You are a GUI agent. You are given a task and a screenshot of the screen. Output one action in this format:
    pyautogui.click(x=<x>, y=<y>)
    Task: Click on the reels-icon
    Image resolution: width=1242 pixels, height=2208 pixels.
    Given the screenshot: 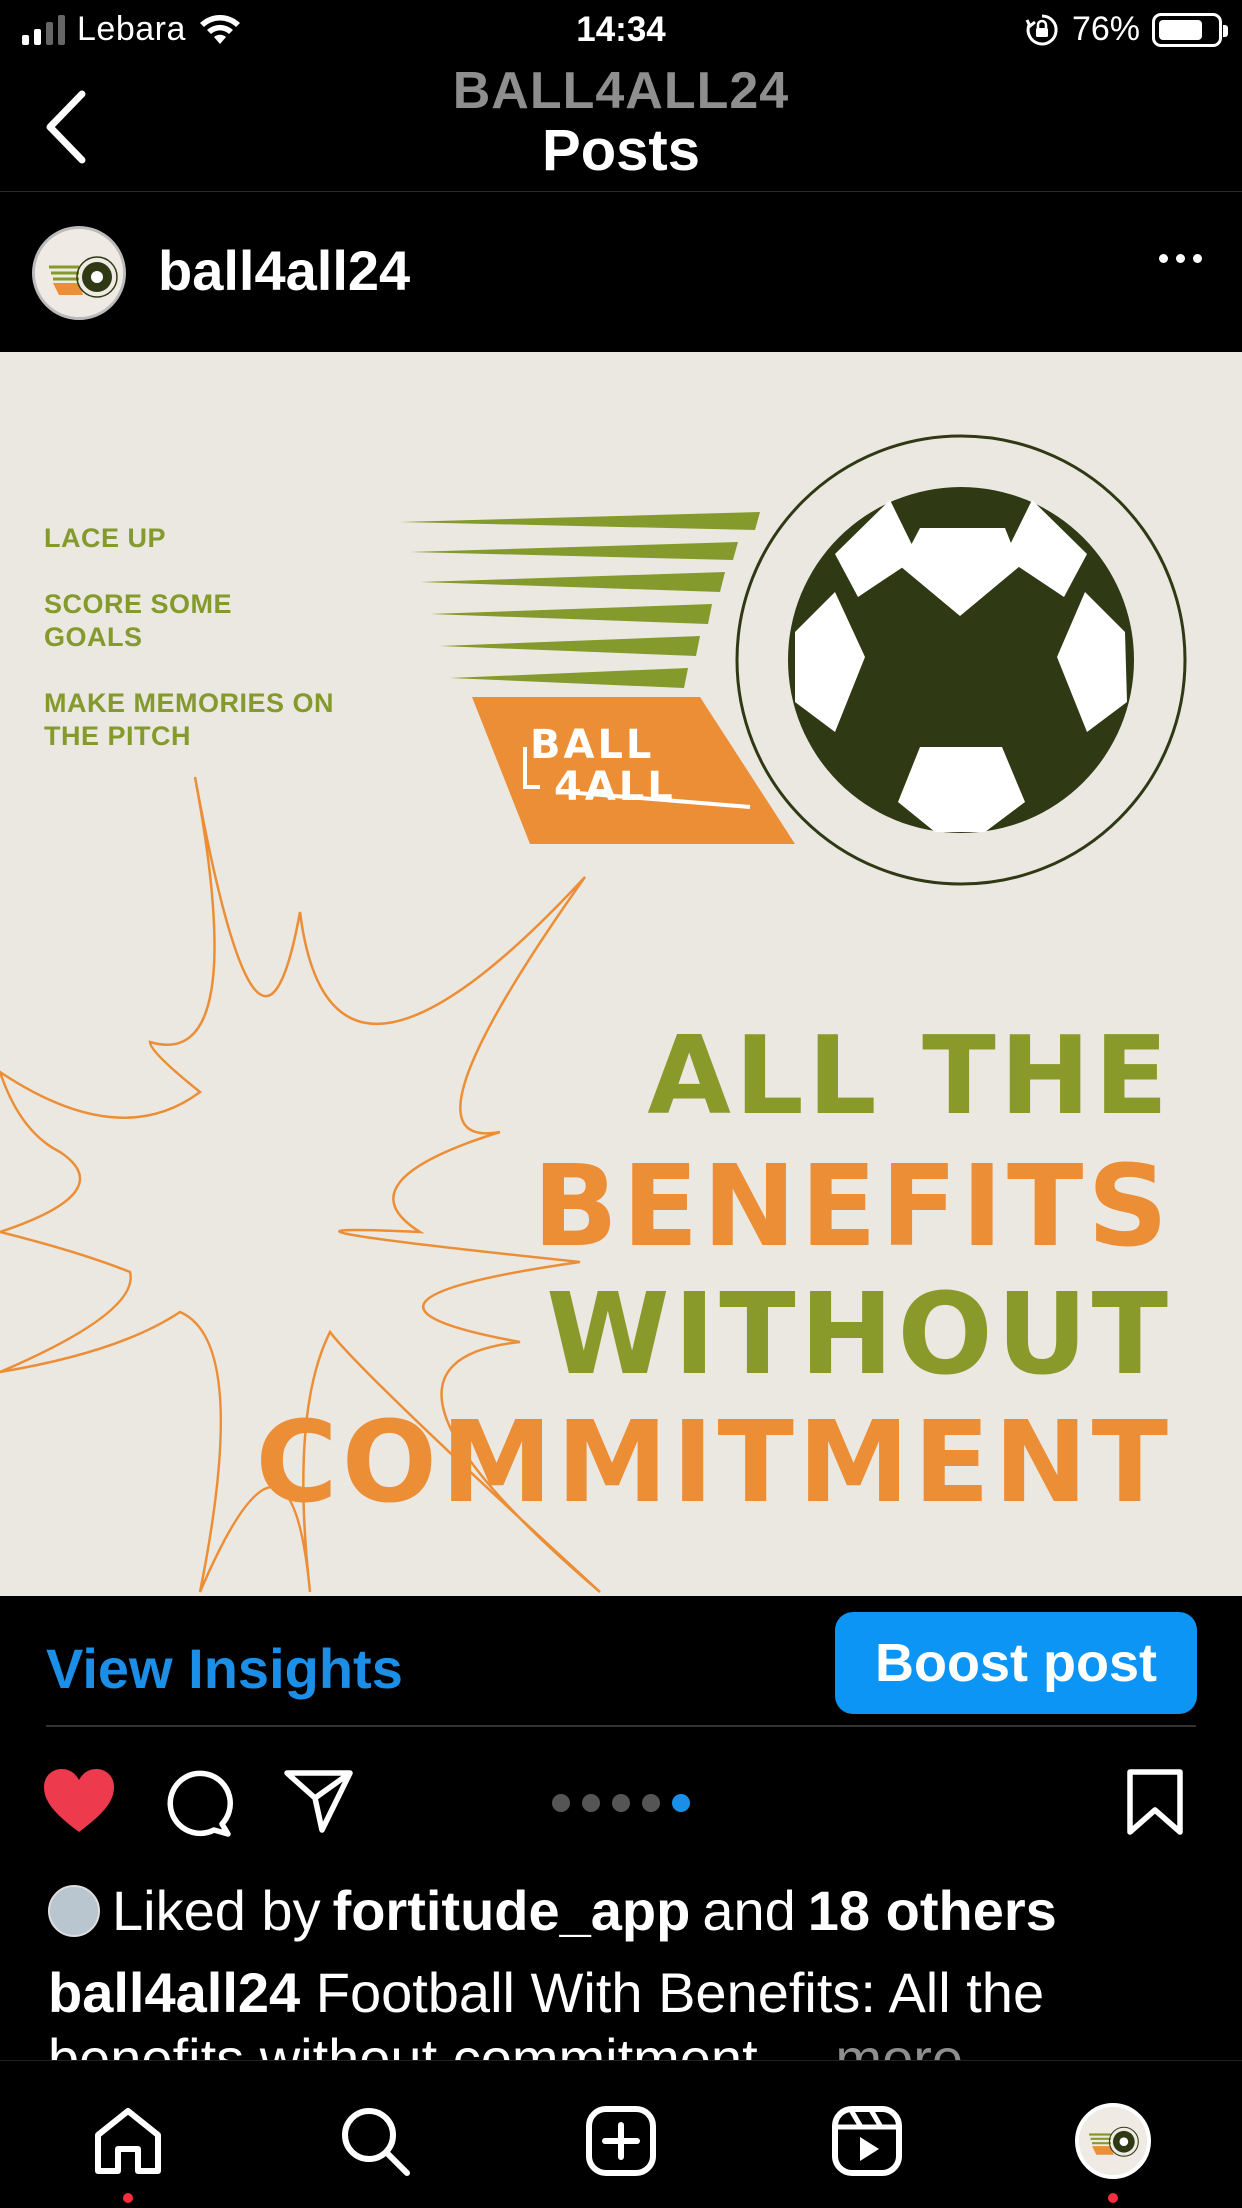 What is the action you would take?
    pyautogui.click(x=867, y=2141)
    